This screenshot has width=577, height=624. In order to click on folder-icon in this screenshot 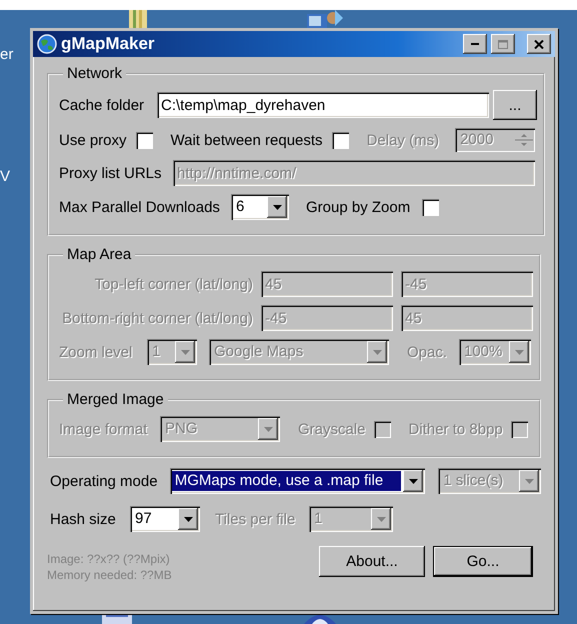, I will do `click(138, 18)`.